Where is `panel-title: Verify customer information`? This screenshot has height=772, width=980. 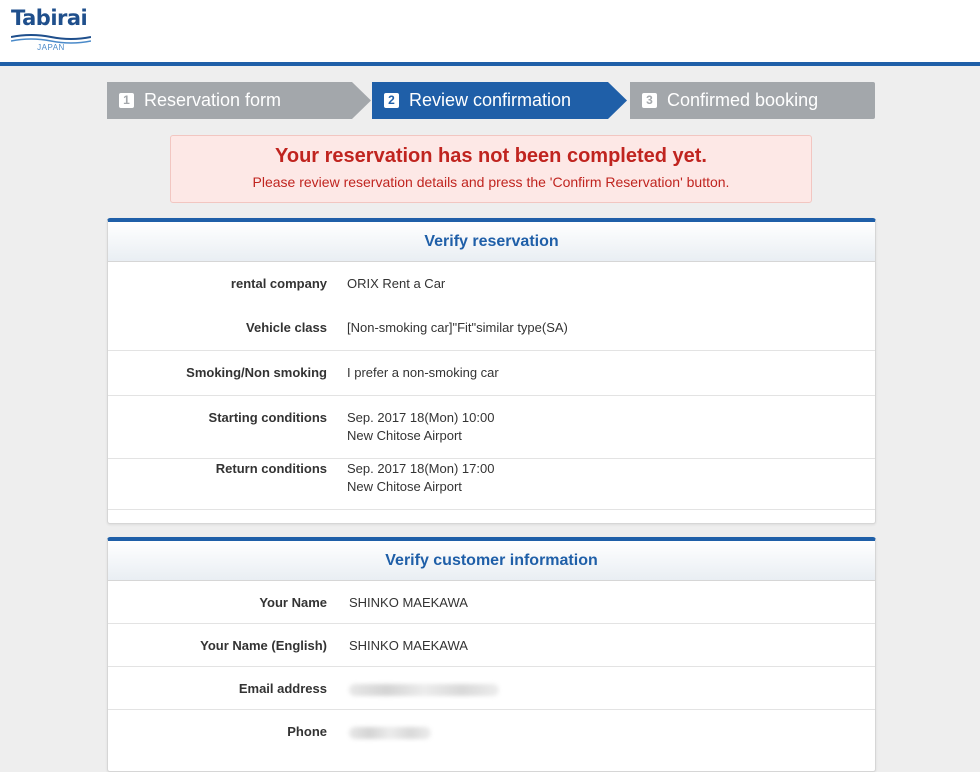 panel-title: Verify customer information is located at coordinates (491, 561).